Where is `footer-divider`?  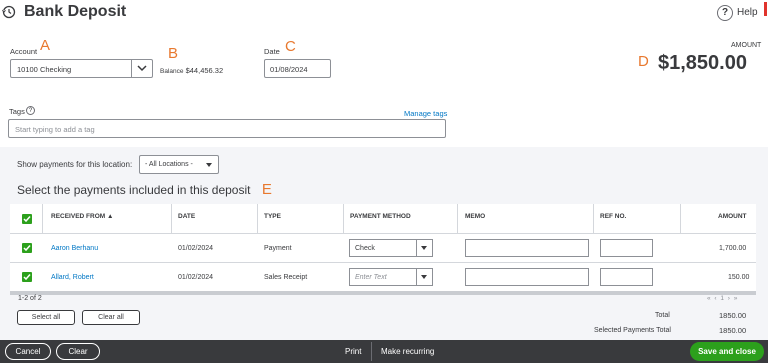
footer-divider is located at coordinates (371, 351).